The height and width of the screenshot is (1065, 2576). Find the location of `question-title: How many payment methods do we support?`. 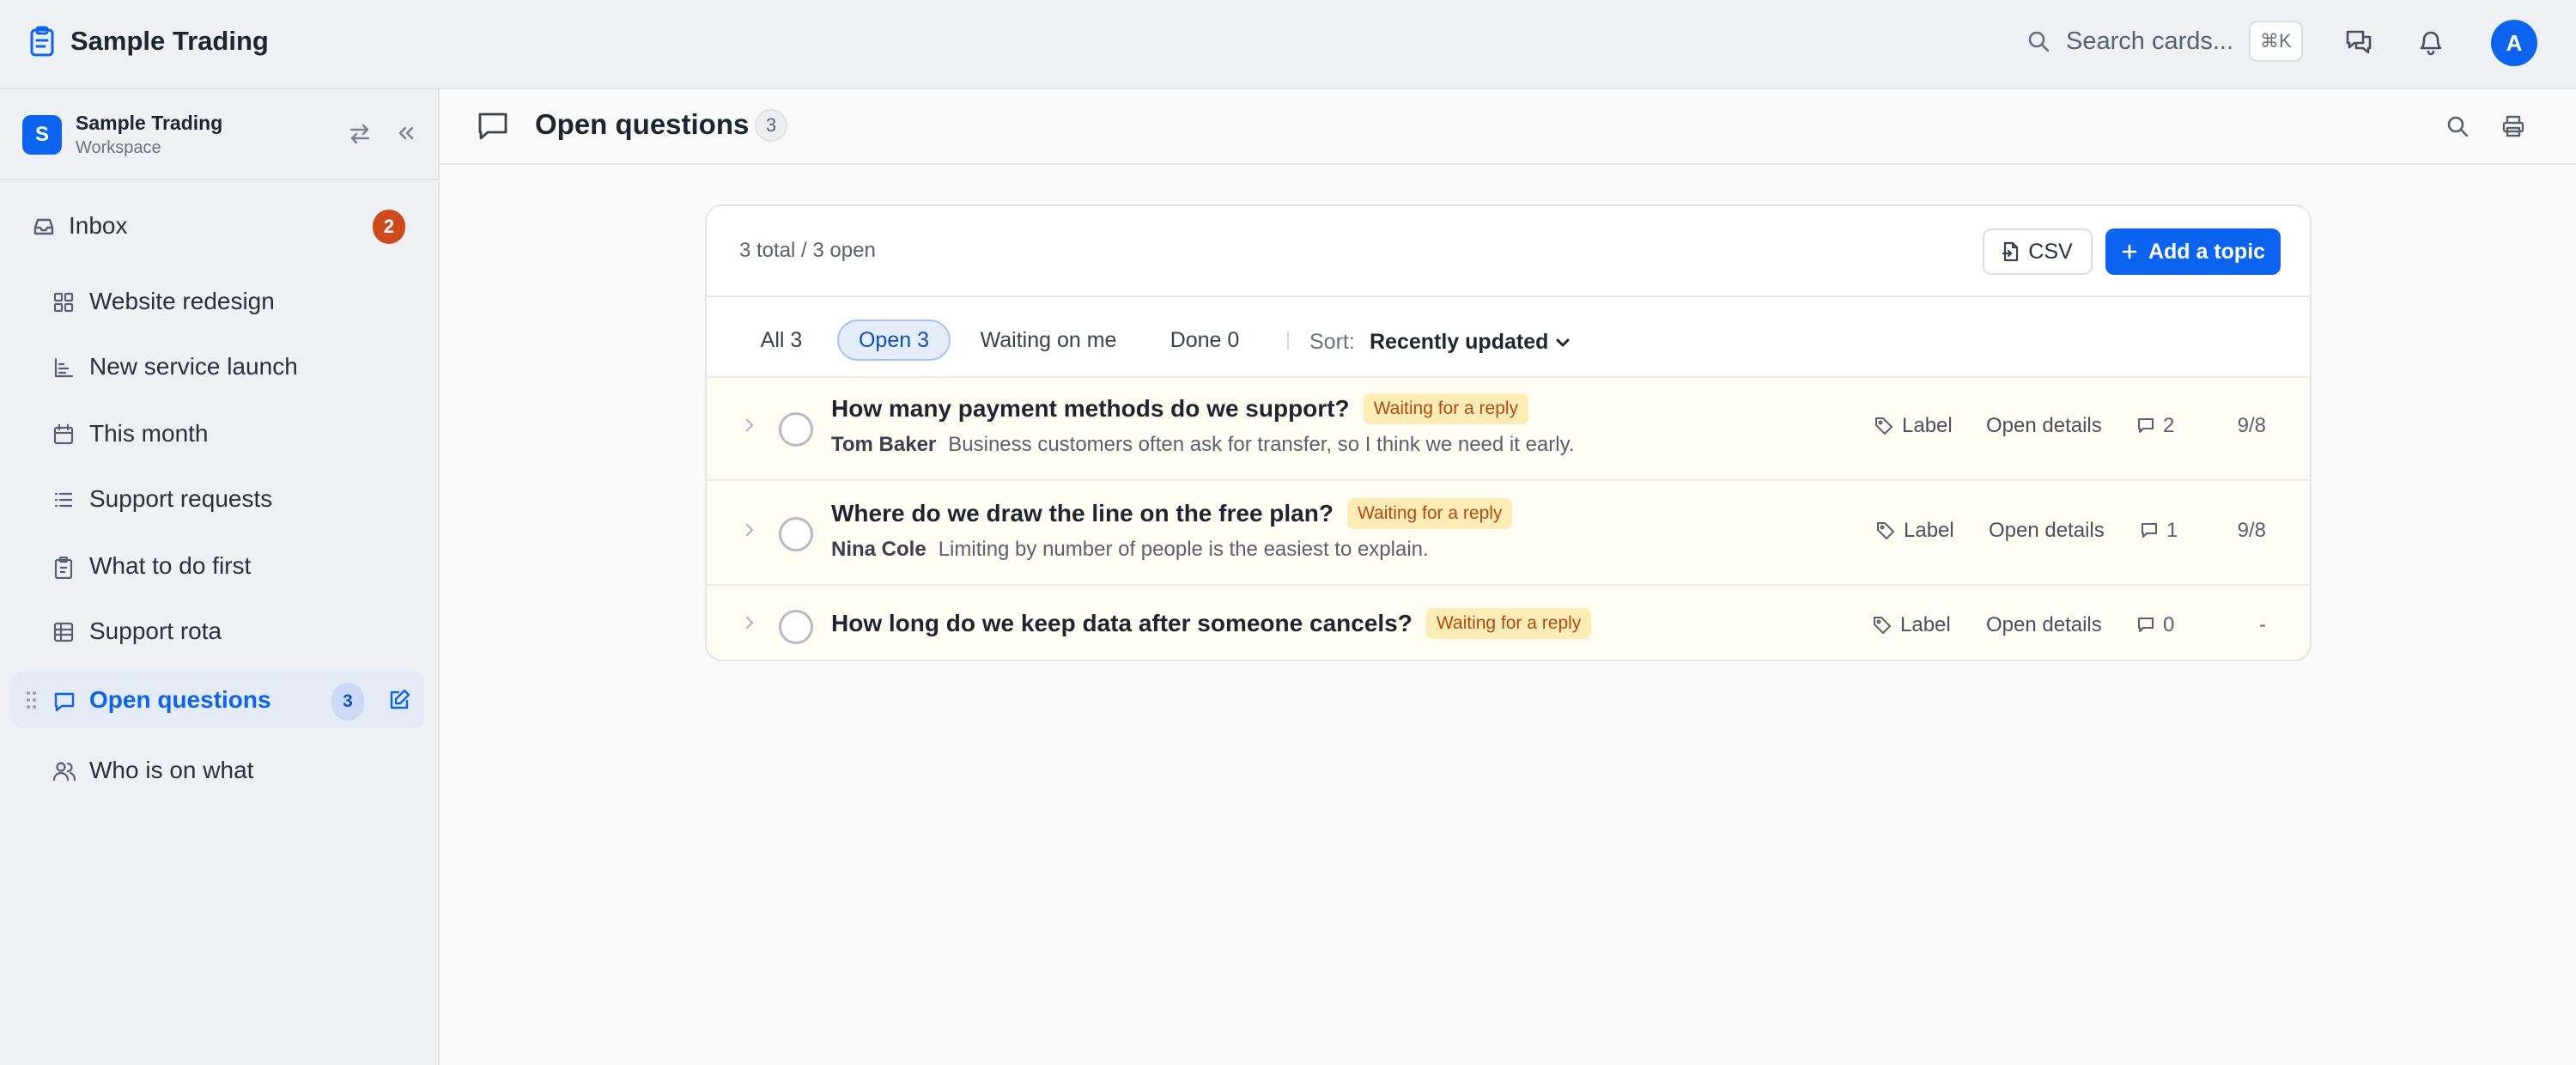

question-title: How many payment methods do we support? is located at coordinates (1090, 409).